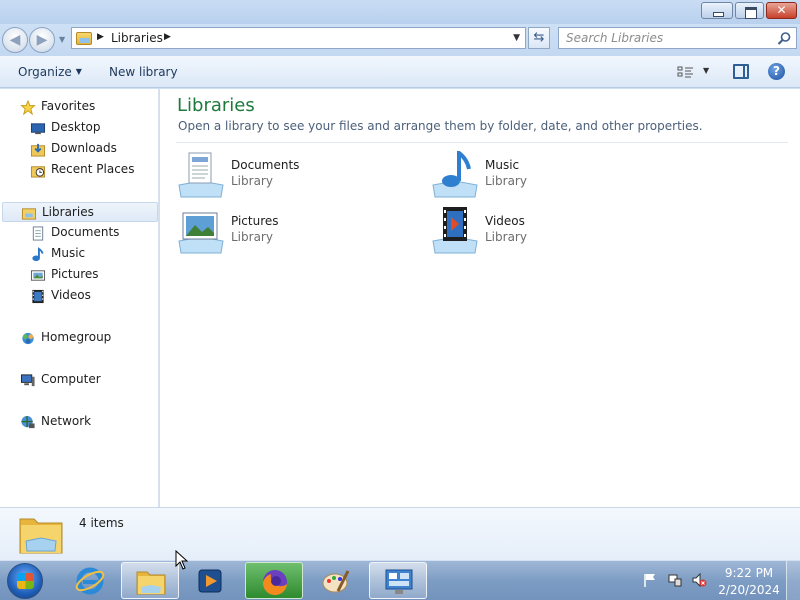  What do you see at coordinates (741, 71) in the screenshot?
I see `preview-pane-button` at bounding box center [741, 71].